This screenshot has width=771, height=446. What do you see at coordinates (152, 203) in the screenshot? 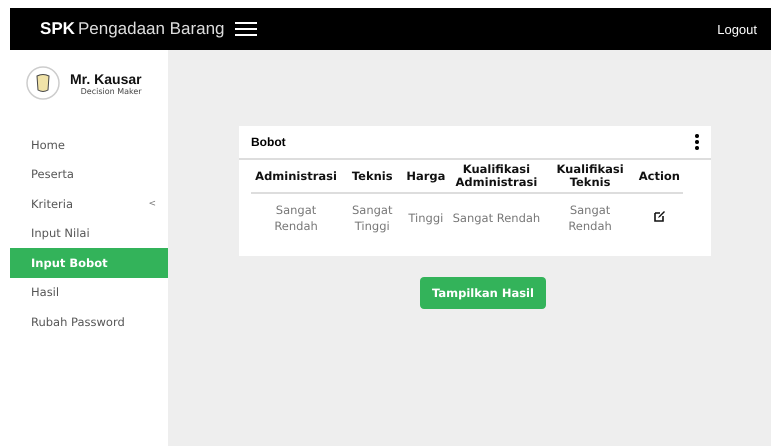
I see `caret-icon: <` at bounding box center [152, 203].